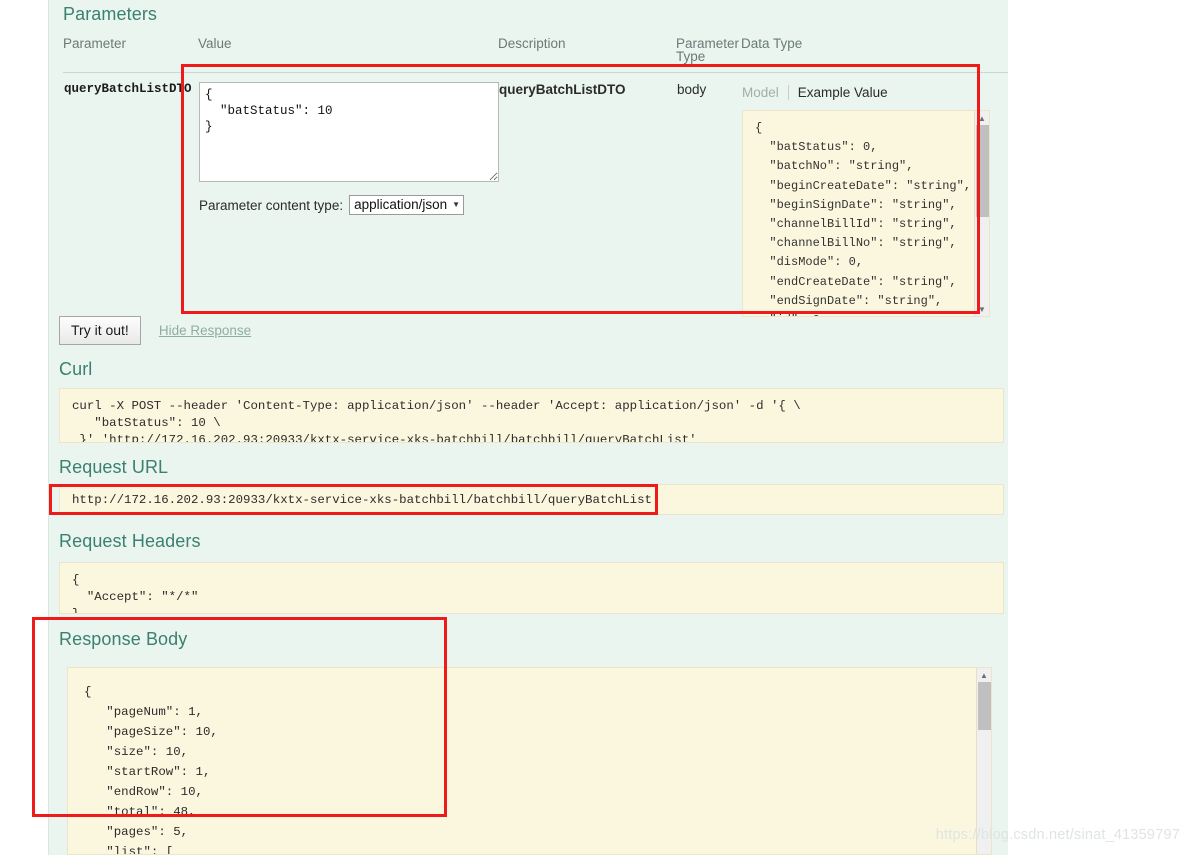 The image size is (1188, 855). Describe the element at coordinates (708, 196) in the screenshot. I see `parameter-type-cell: body` at that location.